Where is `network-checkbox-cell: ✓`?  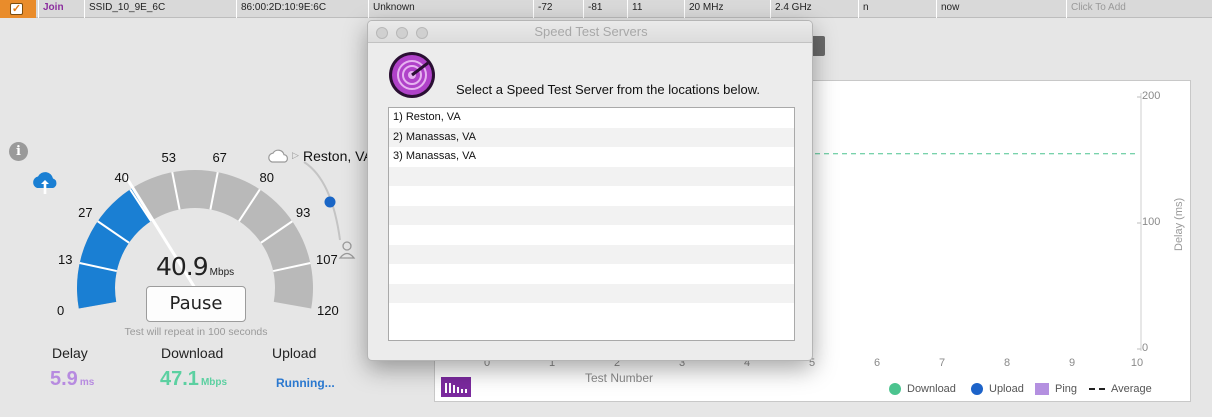
network-checkbox-cell: ✓ is located at coordinates (18, 9).